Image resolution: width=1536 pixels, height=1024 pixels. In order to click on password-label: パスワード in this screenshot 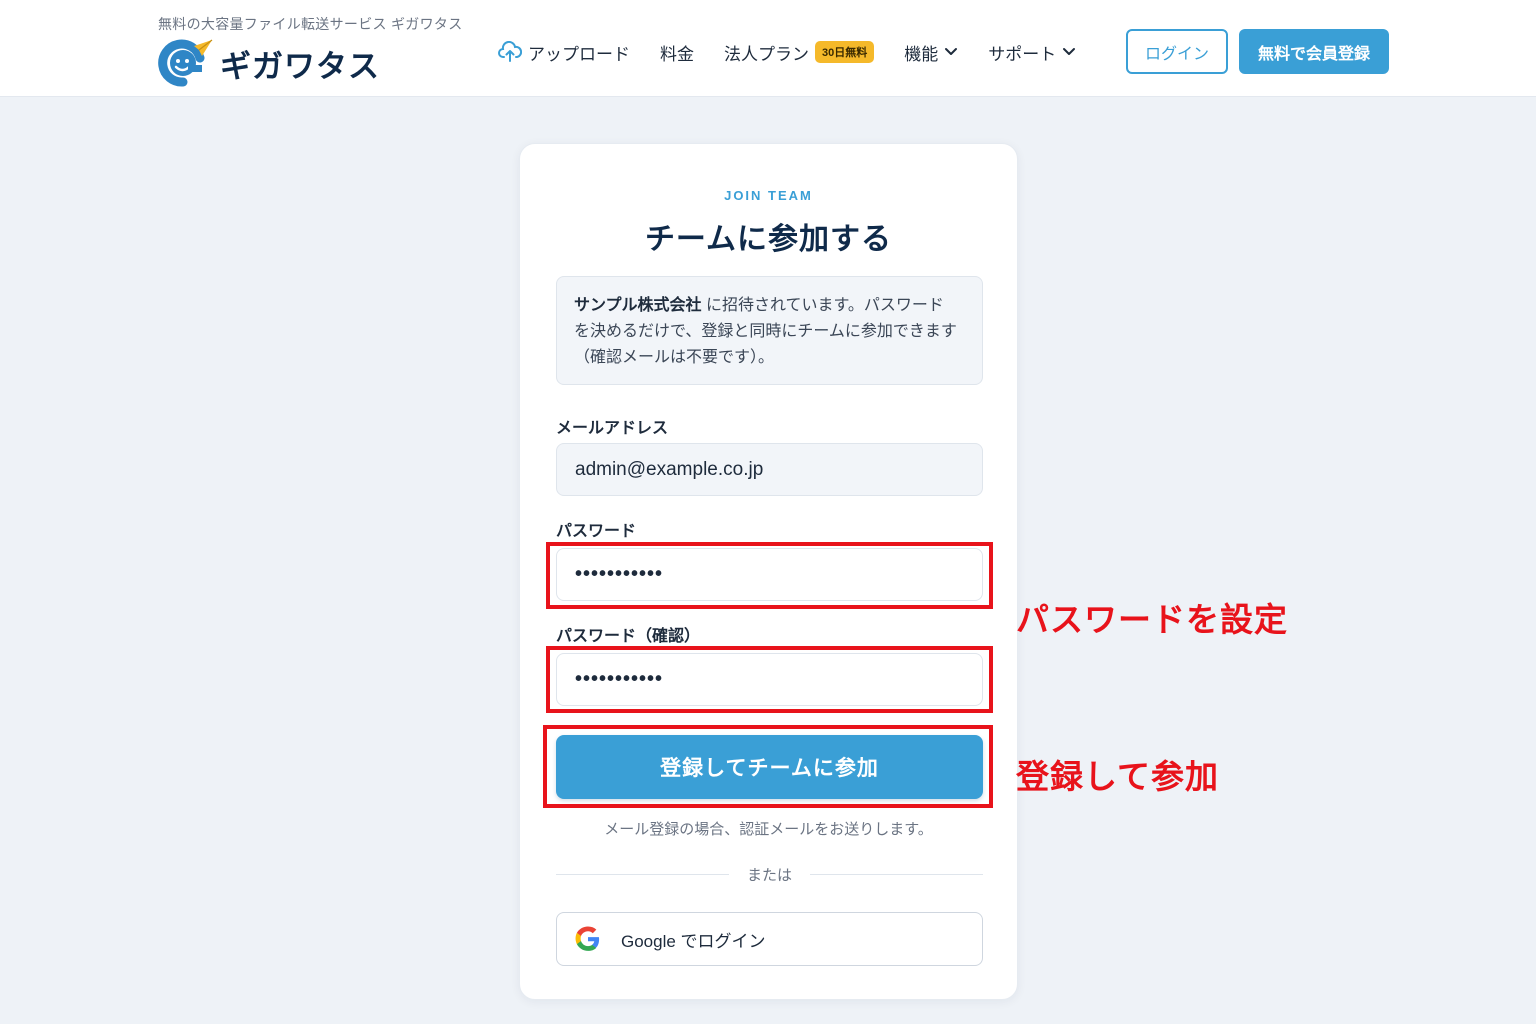, I will do `click(596, 531)`.